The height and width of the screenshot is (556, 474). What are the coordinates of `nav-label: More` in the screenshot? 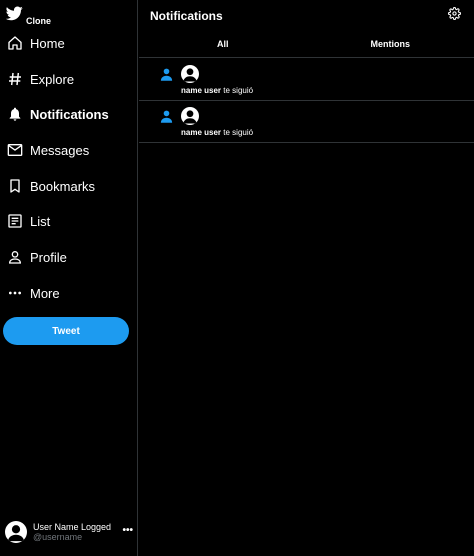 It's located at (45, 293).